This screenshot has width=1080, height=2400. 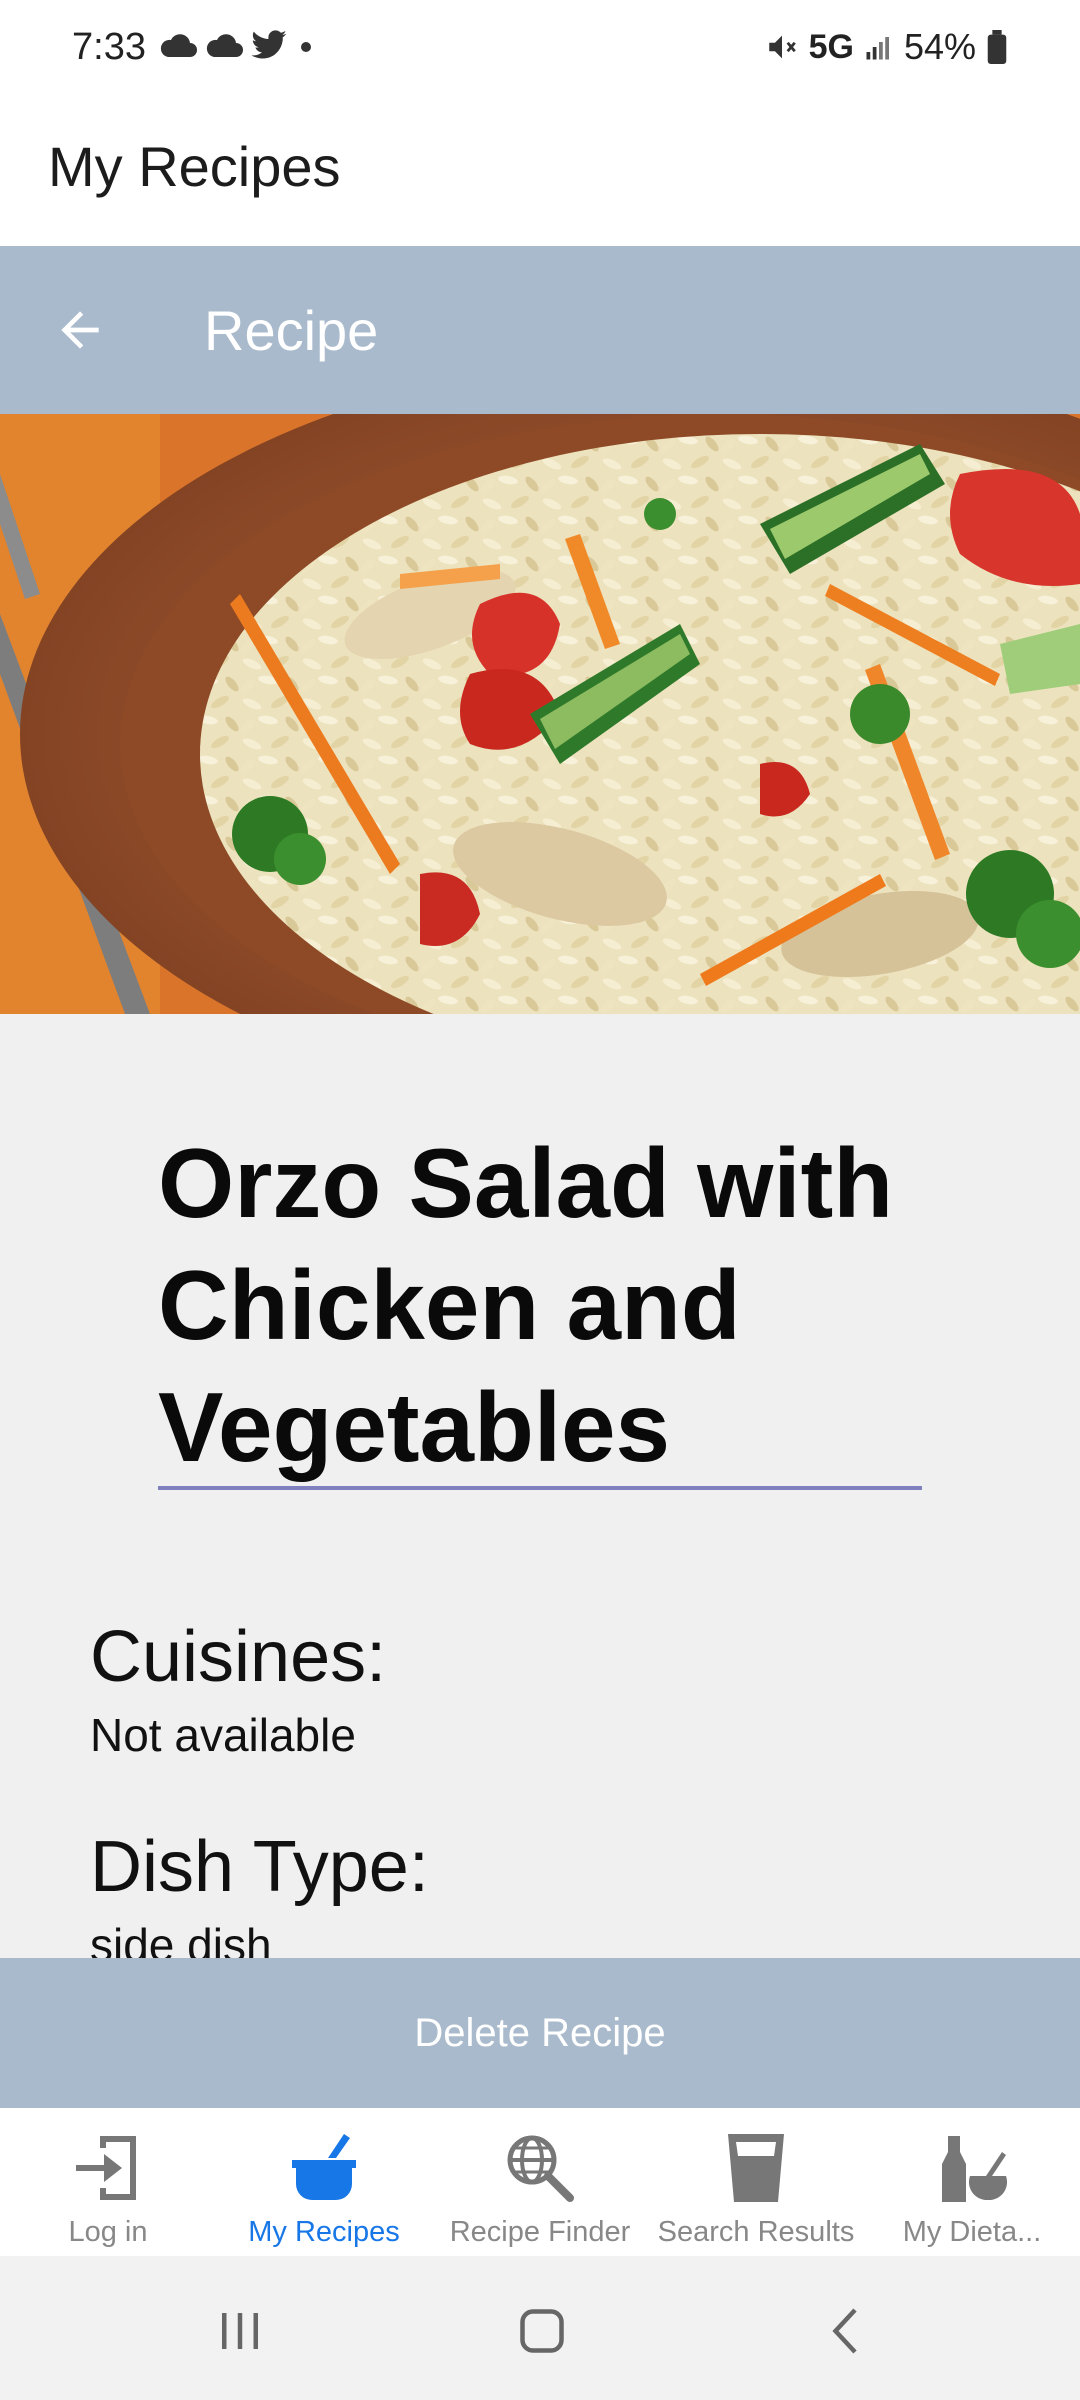 I want to click on nav-label: My Recipes, so click(x=324, y=2232).